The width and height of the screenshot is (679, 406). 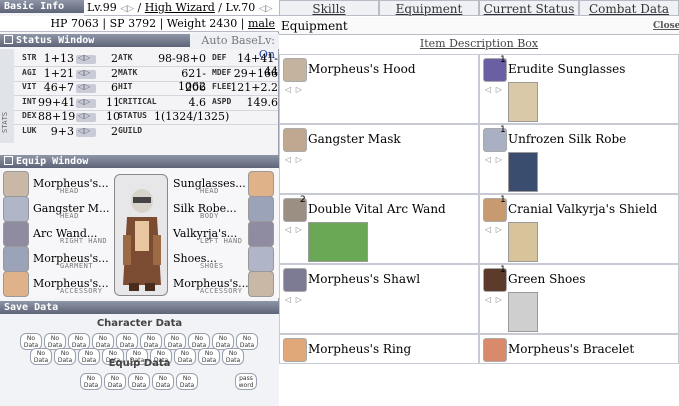 I want to click on equipment-item-name: Cranial Valkyrja's Shield, so click(x=583, y=209).